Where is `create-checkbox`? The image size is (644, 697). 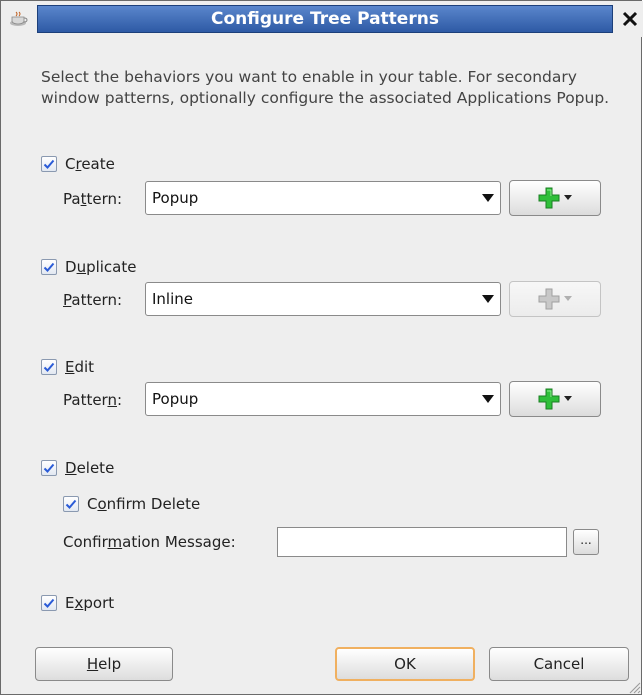
create-checkbox is located at coordinates (49, 164).